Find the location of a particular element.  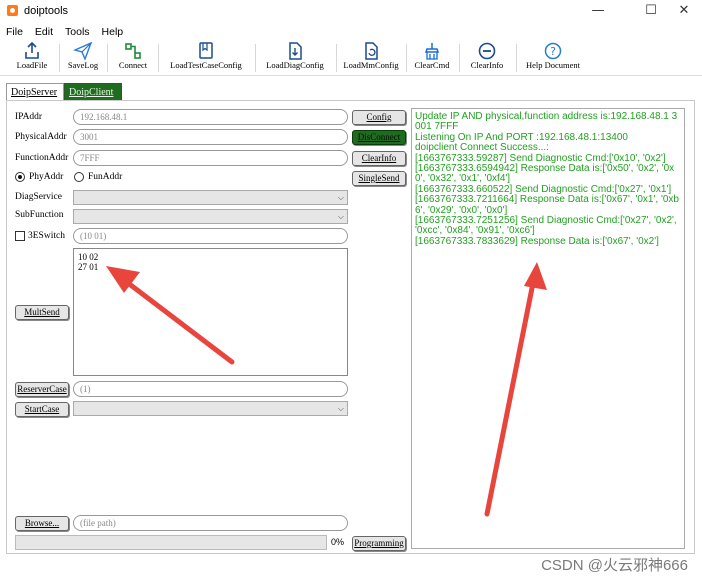

3eswitch-label: 3ESwitch is located at coordinates (46, 236).